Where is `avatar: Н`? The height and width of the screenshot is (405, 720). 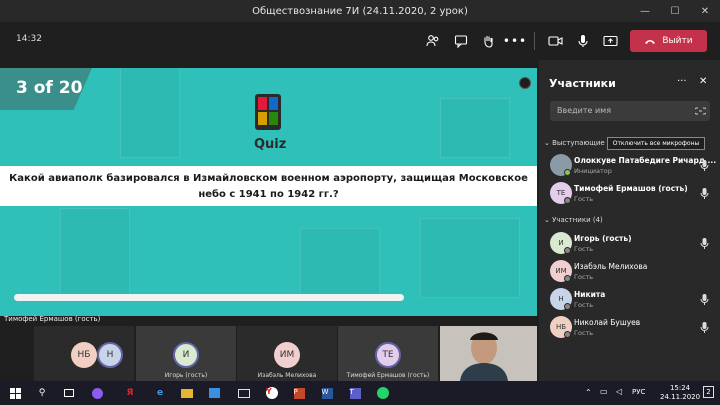
avatar: Н is located at coordinates (110, 355).